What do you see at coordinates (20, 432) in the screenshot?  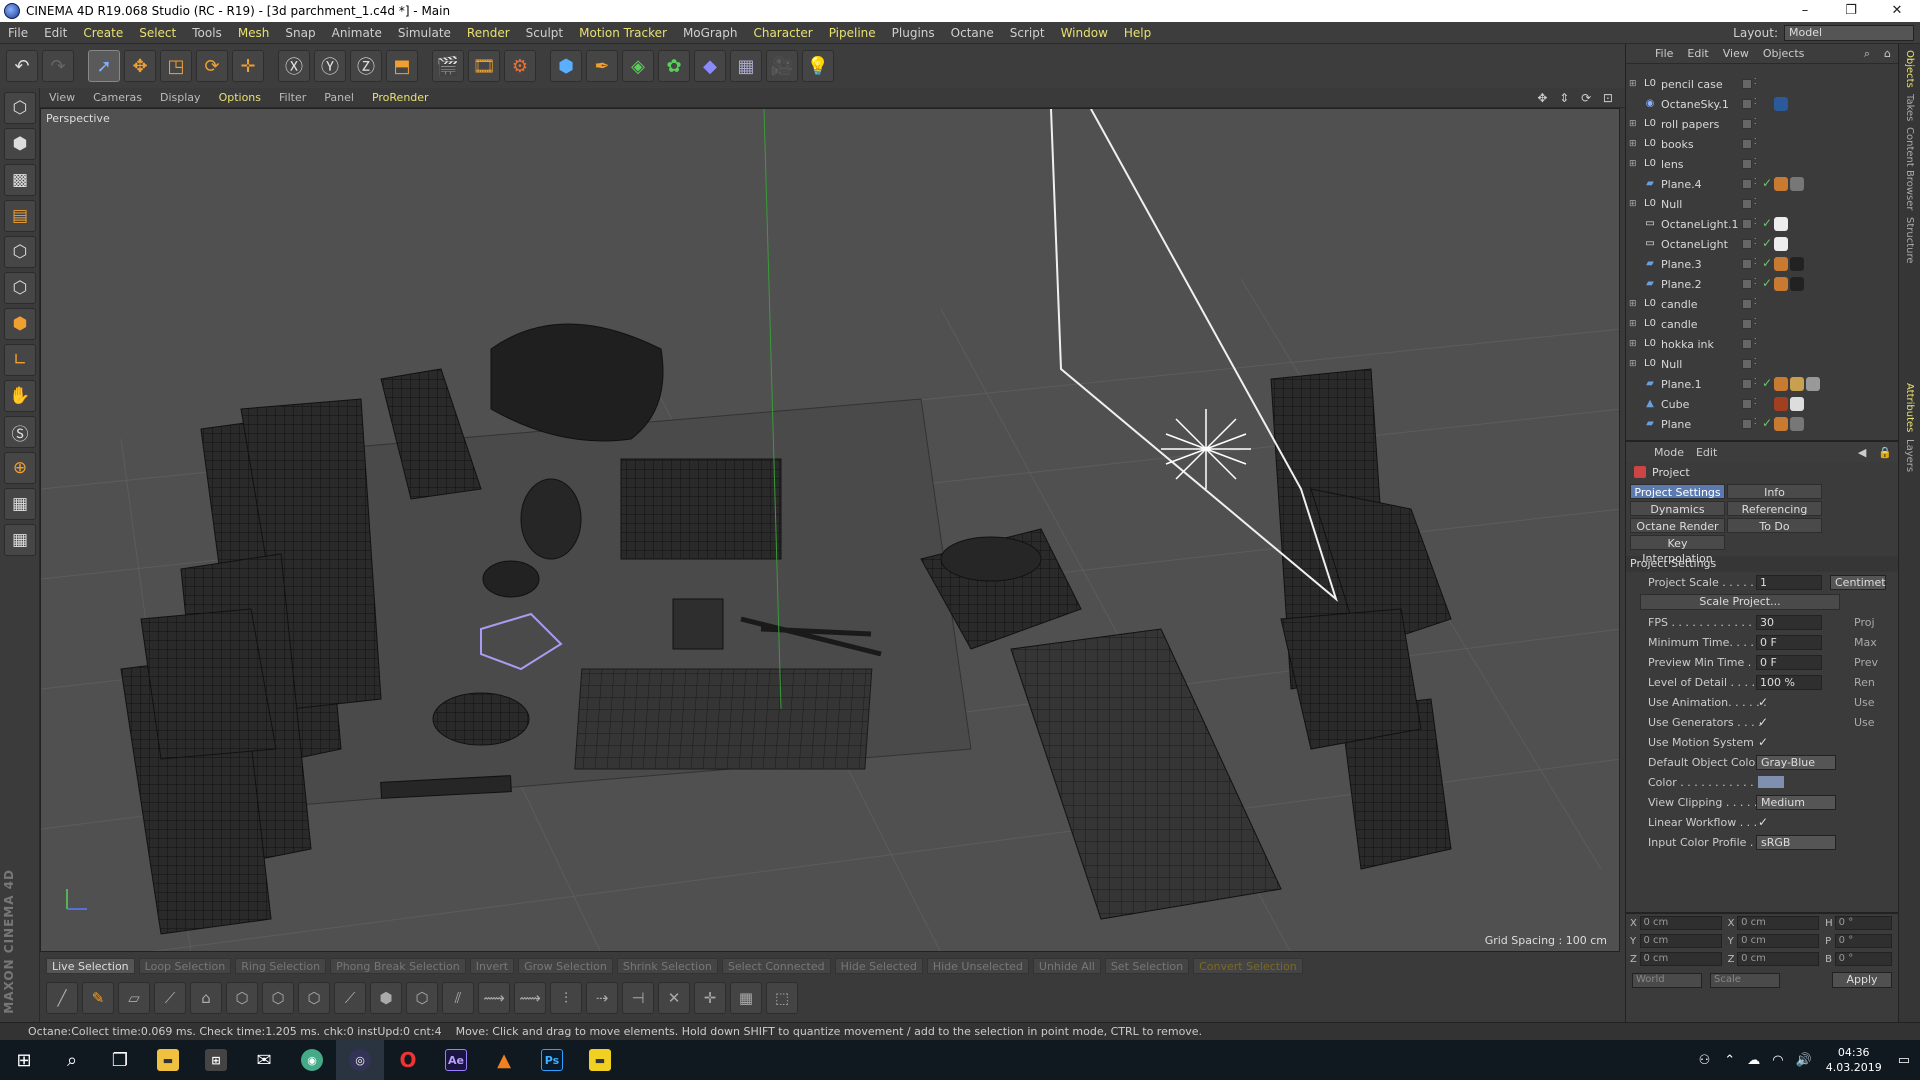 I see `solo-mode-icon: Ⓢ` at bounding box center [20, 432].